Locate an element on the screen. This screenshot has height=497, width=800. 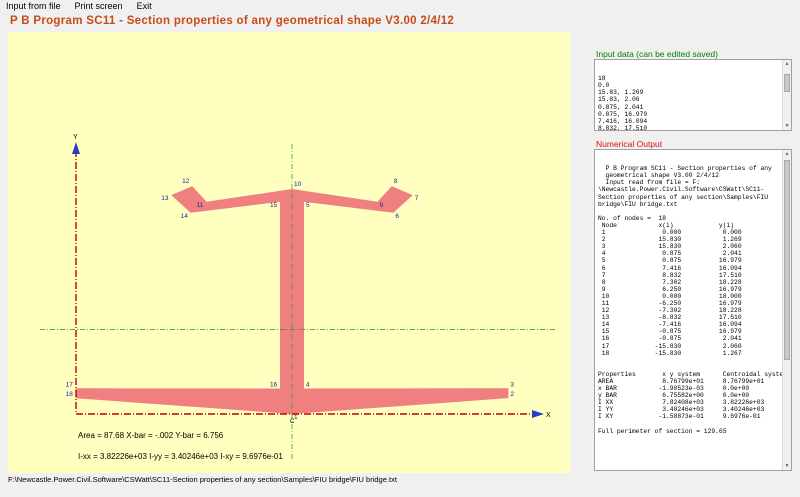
menu-bar: Input from file Print screen Exit is located at coordinates (400, 6).